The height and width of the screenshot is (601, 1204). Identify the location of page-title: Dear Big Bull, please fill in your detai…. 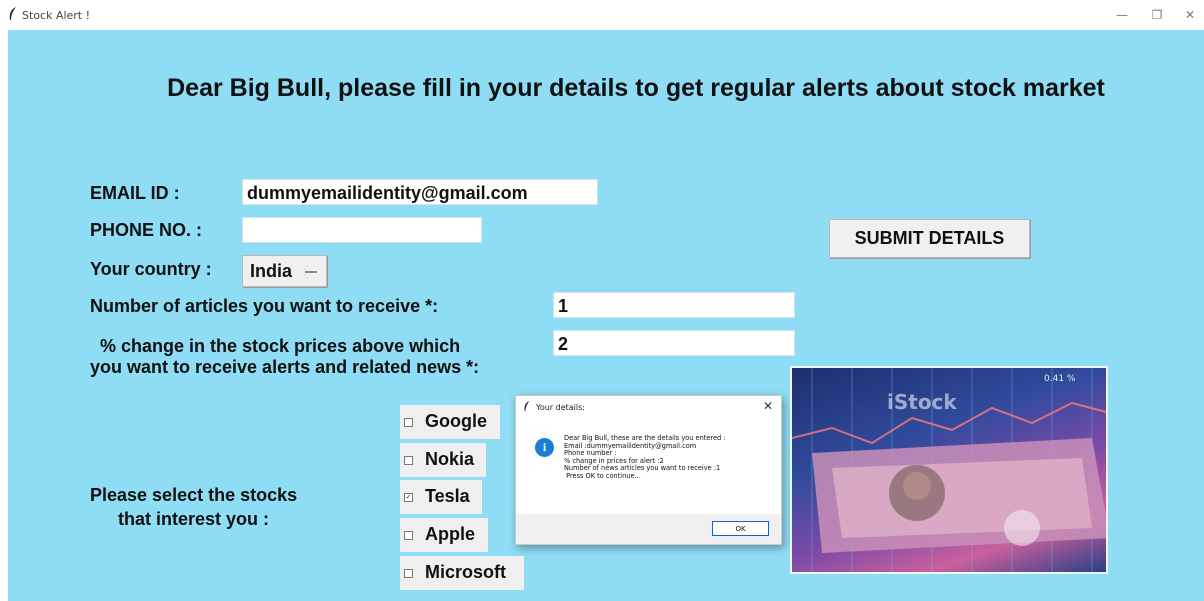
(636, 88).